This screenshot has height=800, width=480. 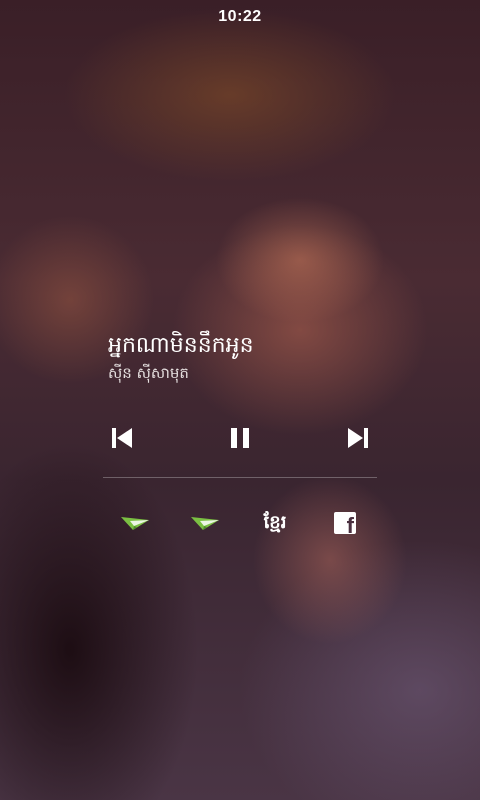 What do you see at coordinates (240, 477) in the screenshot?
I see `controls-divider` at bounding box center [240, 477].